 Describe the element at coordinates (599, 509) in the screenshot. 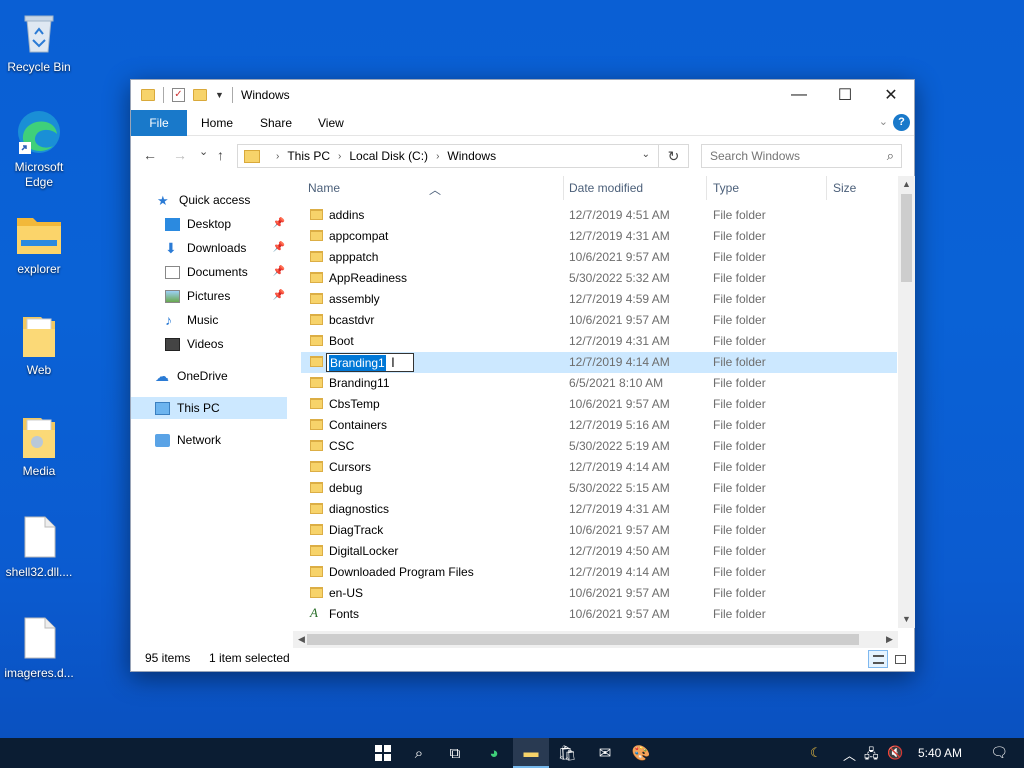

I see `table-row: diagnostics 12/7/2019 4:31 AM File folder` at that location.